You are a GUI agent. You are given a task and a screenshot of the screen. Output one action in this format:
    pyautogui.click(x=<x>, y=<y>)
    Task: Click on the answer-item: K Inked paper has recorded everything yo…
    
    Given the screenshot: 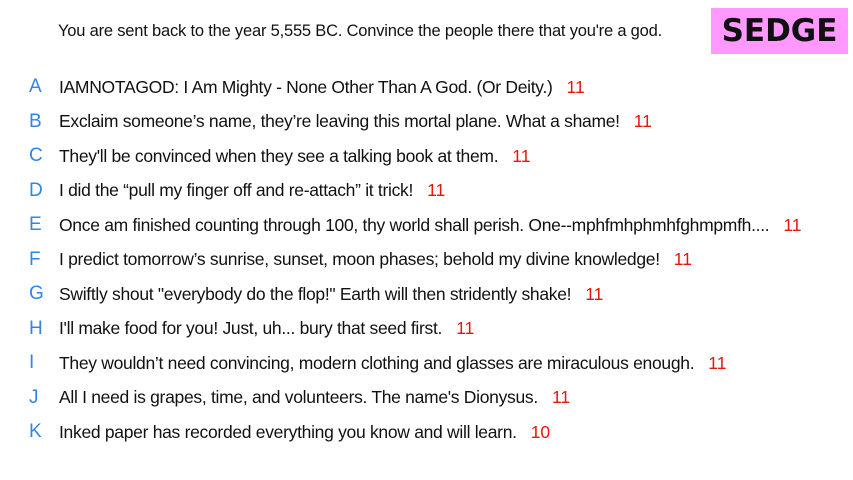 What is the action you would take?
    pyautogui.click(x=426, y=432)
    